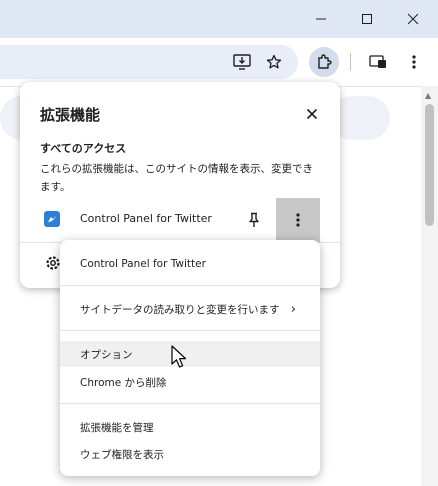 The width and height of the screenshot is (438, 486). I want to click on pin-icon, so click(254, 219).